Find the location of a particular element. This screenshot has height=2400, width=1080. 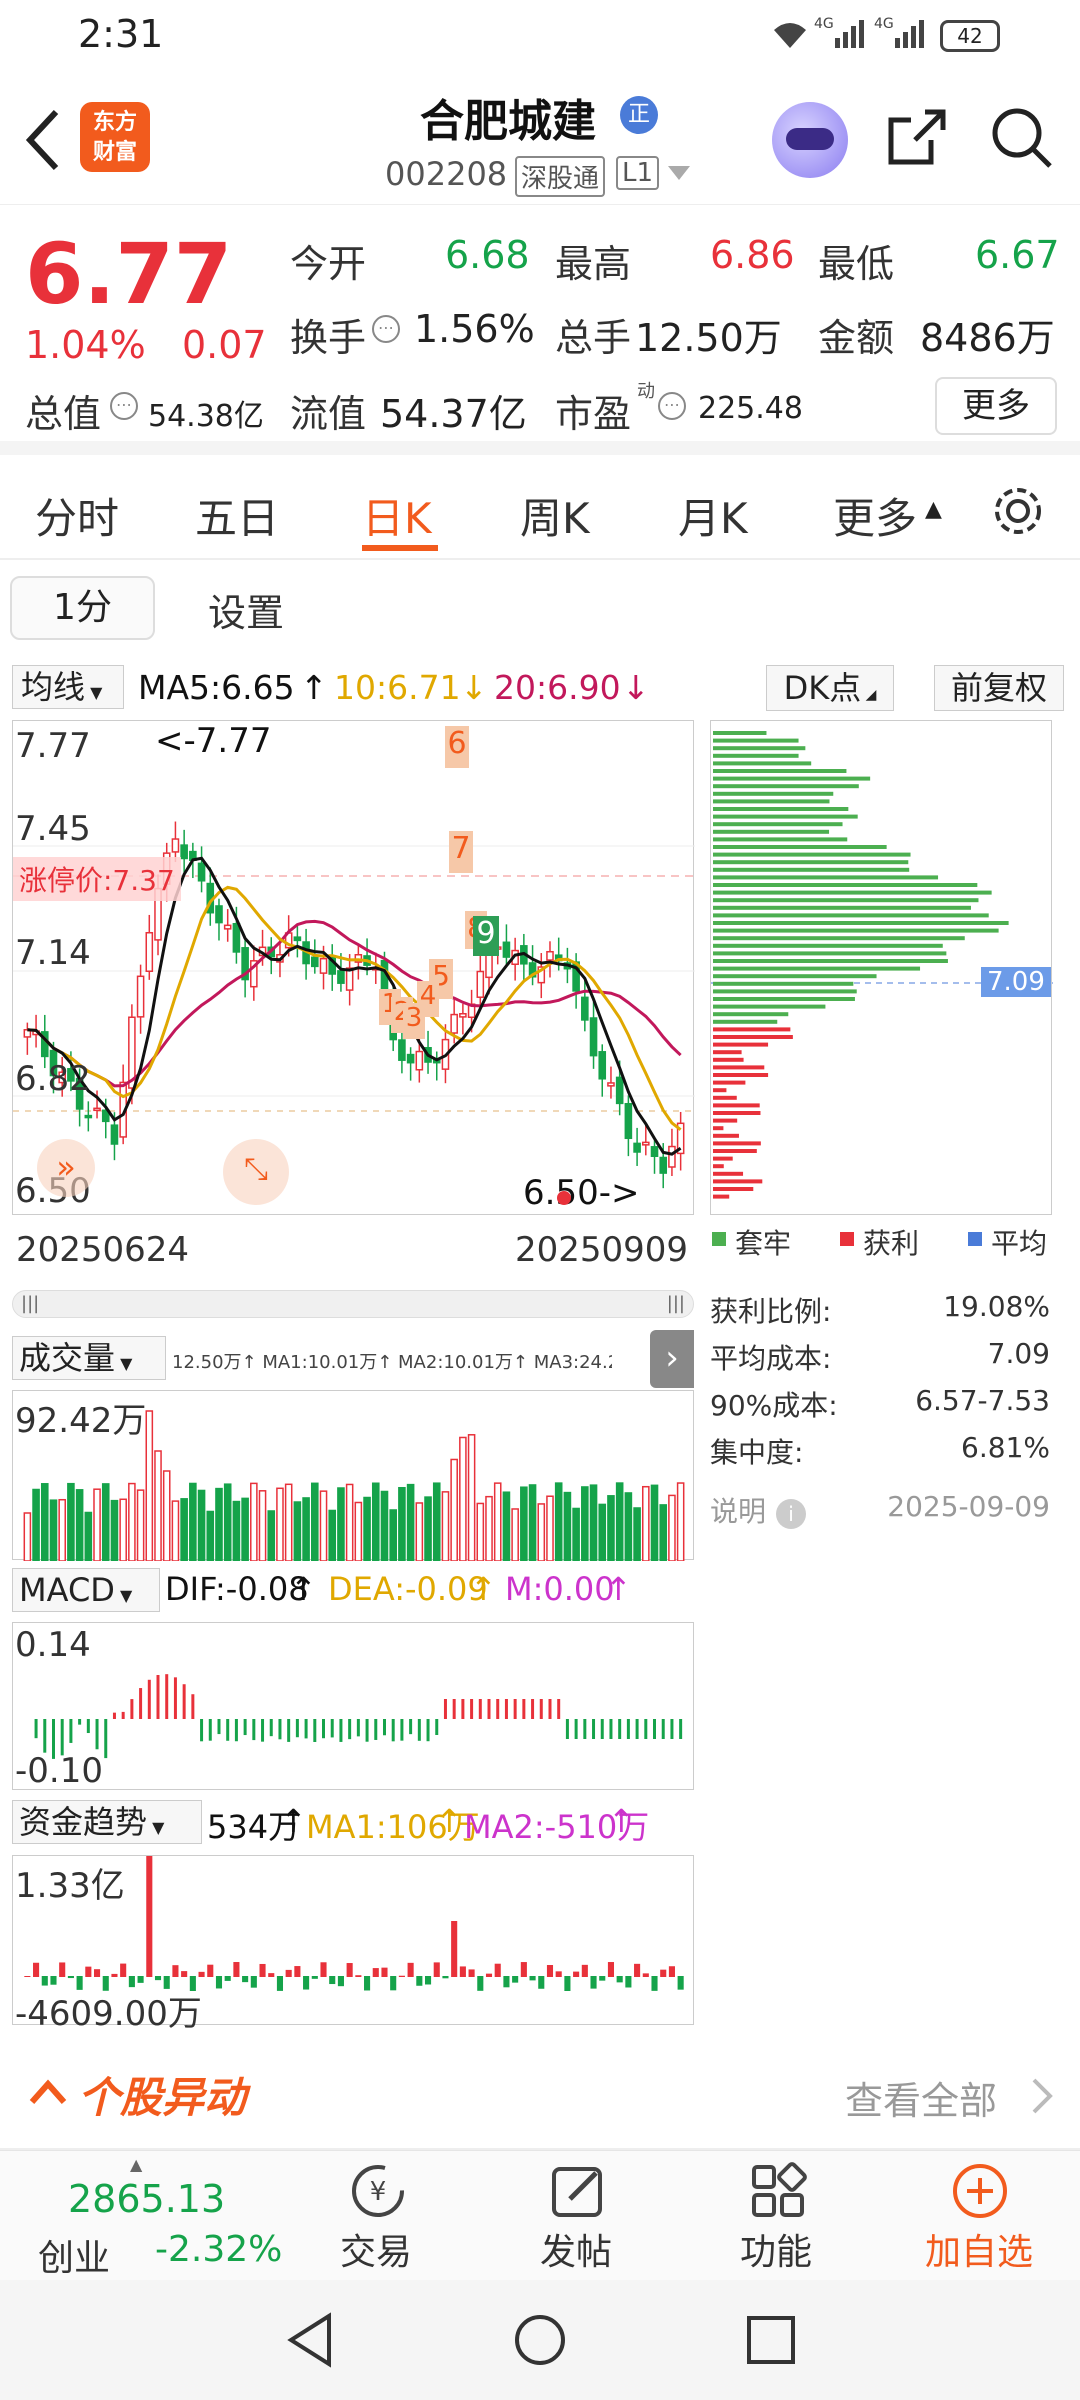

share-icon is located at coordinates (917, 138).